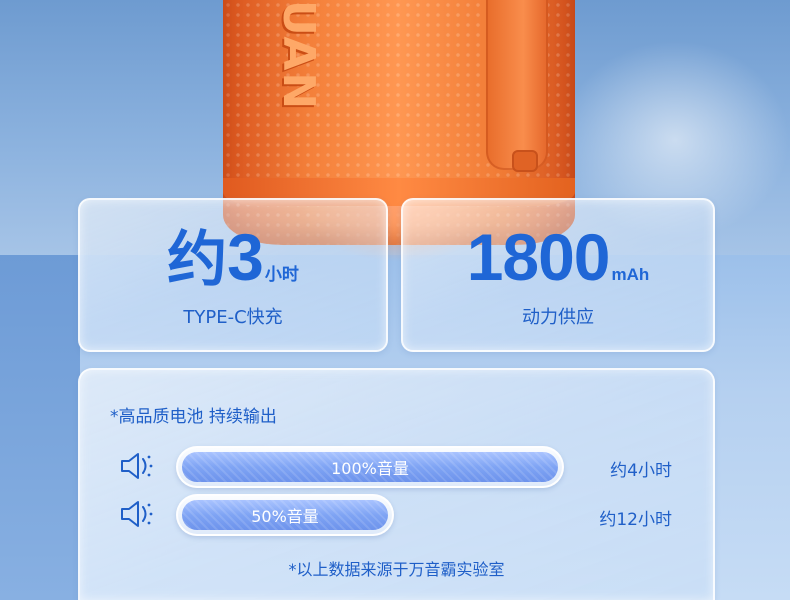 The image size is (790, 600). What do you see at coordinates (525, 161) in the screenshot?
I see `speaker-panel-notch` at bounding box center [525, 161].